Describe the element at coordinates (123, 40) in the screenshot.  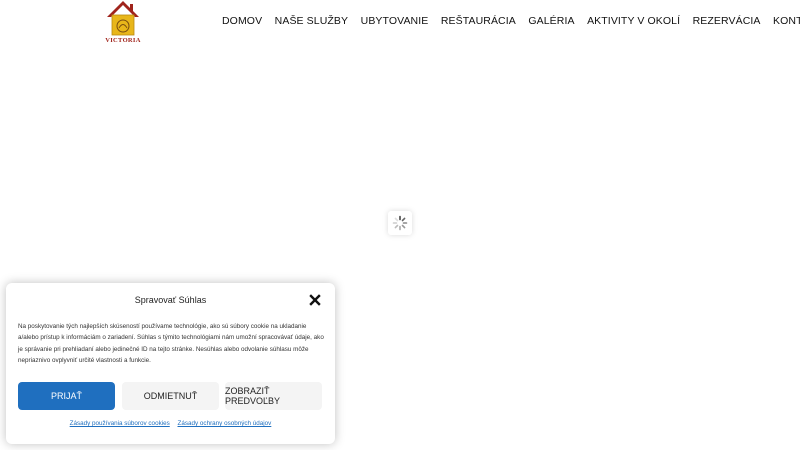
I see `logo-text: VICTORIA` at that location.